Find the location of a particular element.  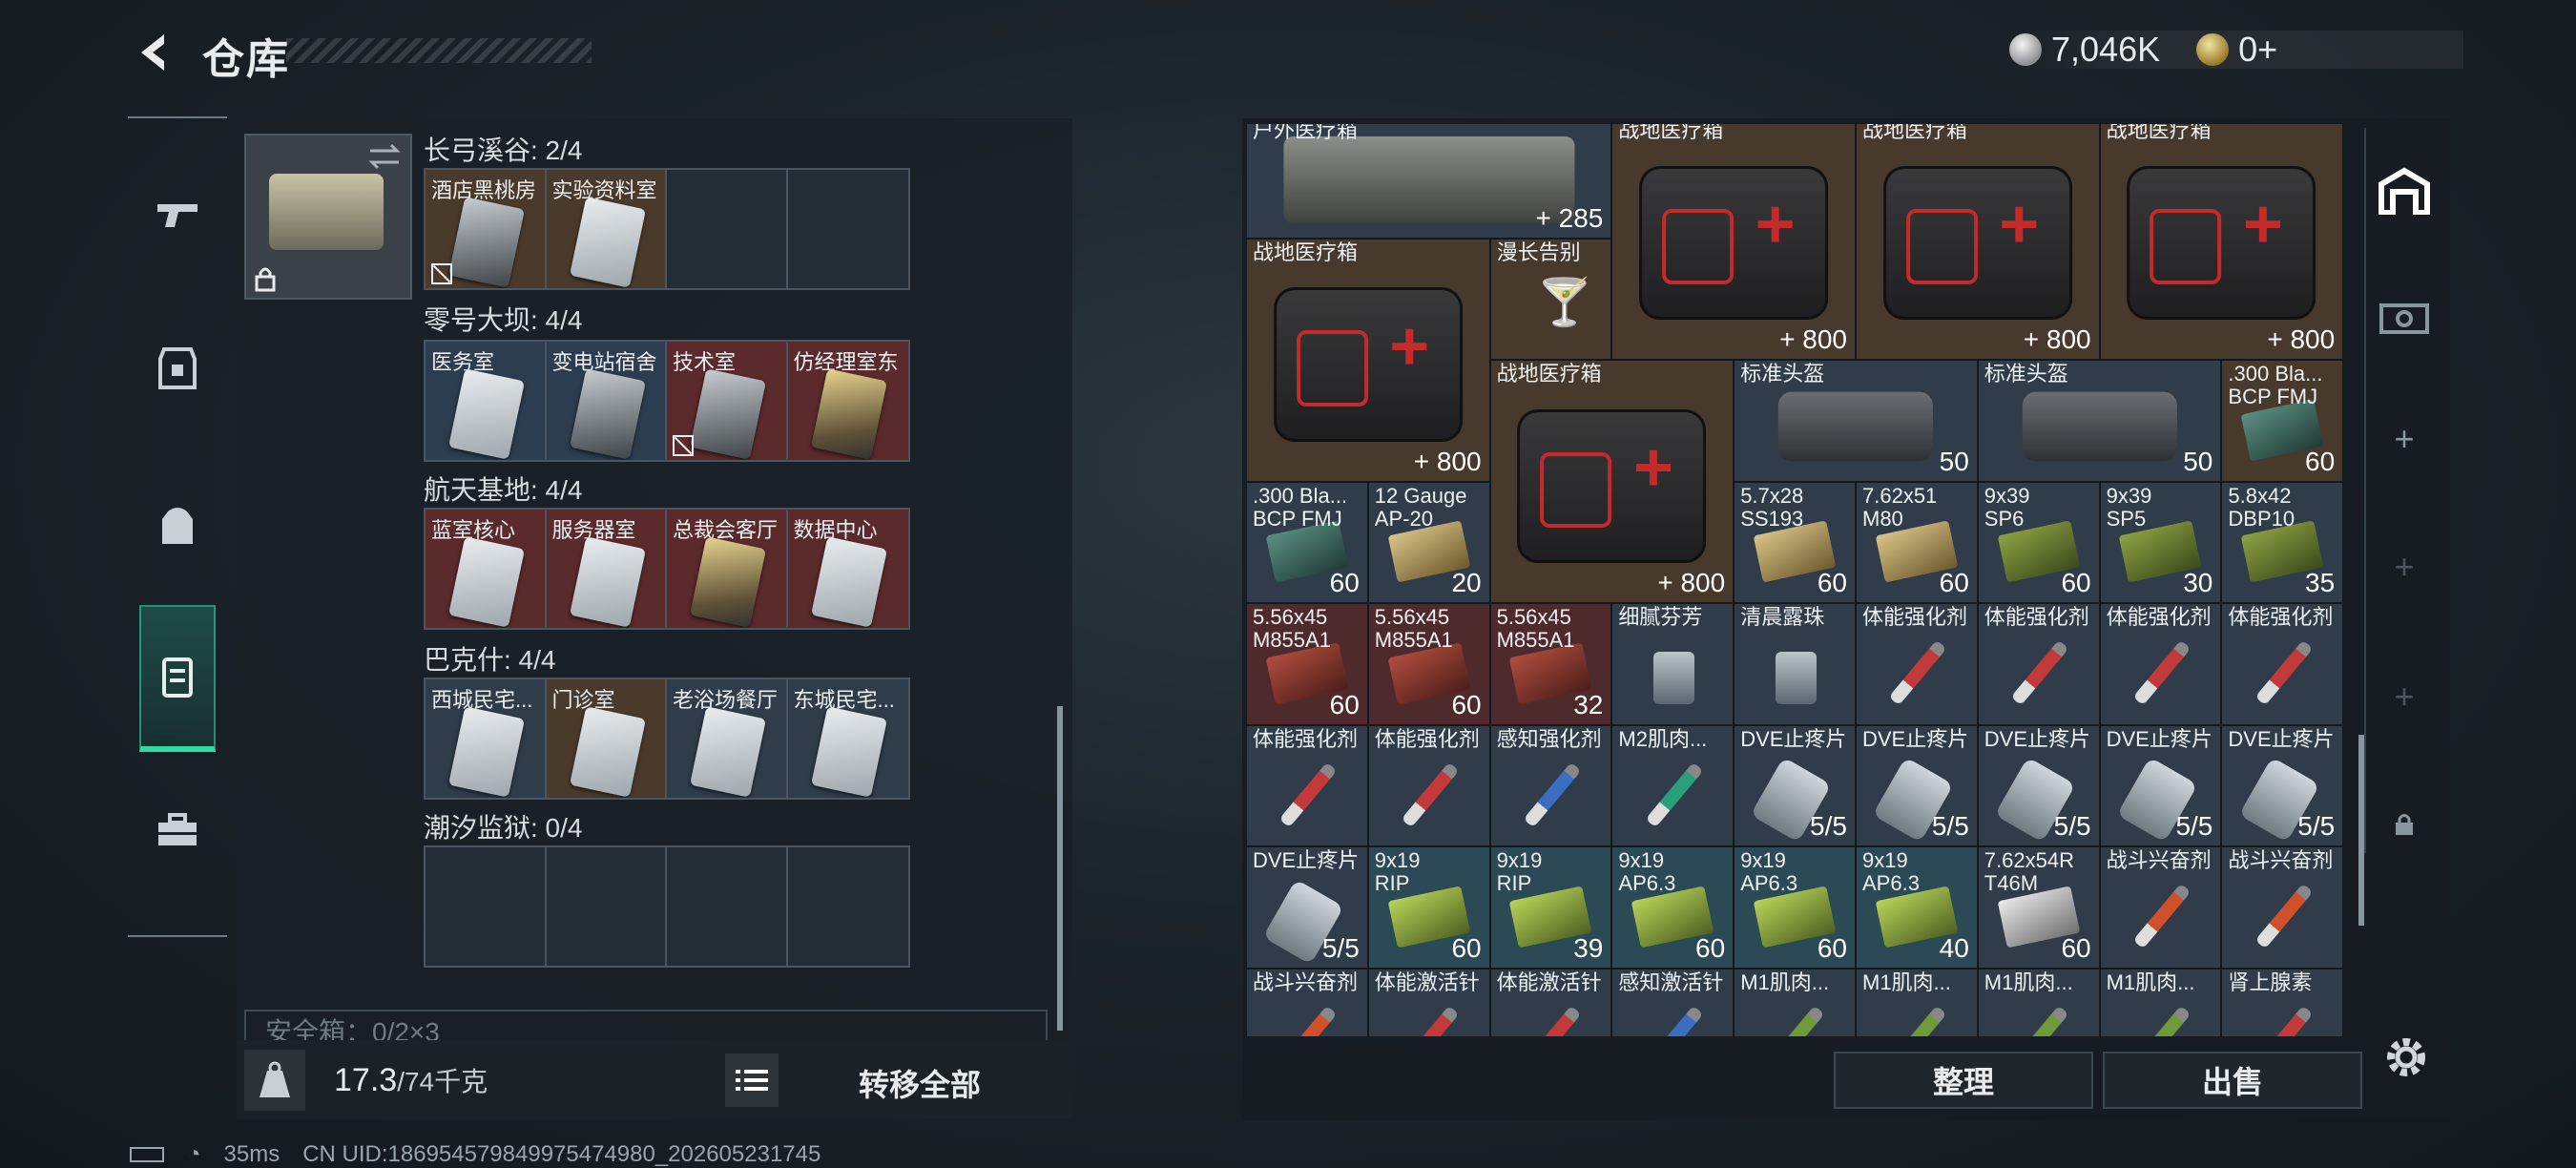

nav-armor is located at coordinates (177, 368).